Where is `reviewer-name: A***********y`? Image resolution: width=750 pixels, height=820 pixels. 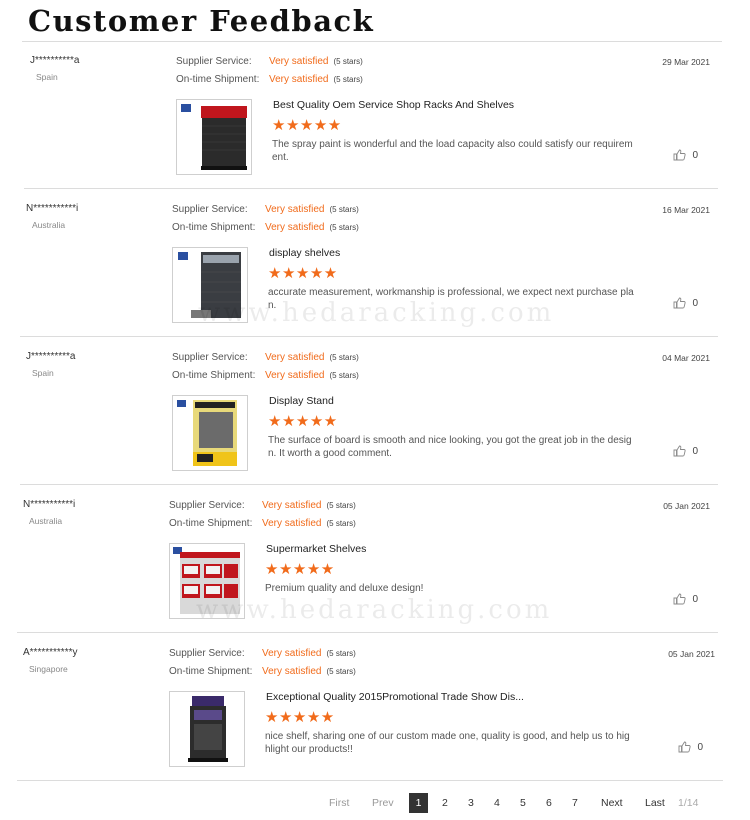
reviewer-name: A***********y is located at coordinates (50, 652).